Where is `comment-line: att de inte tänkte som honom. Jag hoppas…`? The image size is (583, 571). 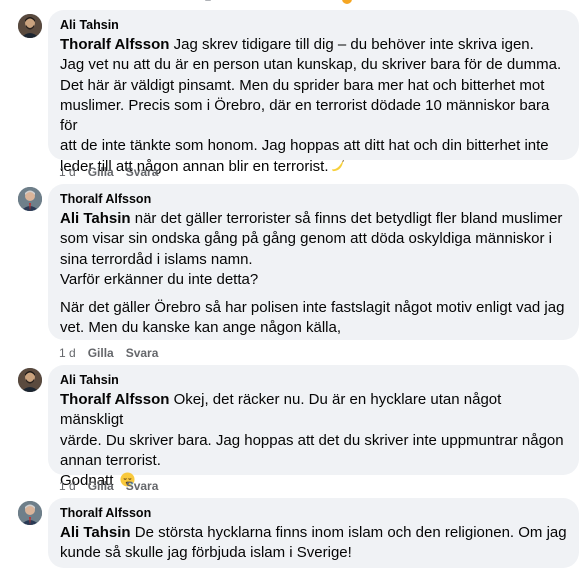
comment-line: att de inte tänkte som honom. Jag hoppas… is located at coordinates (304, 146).